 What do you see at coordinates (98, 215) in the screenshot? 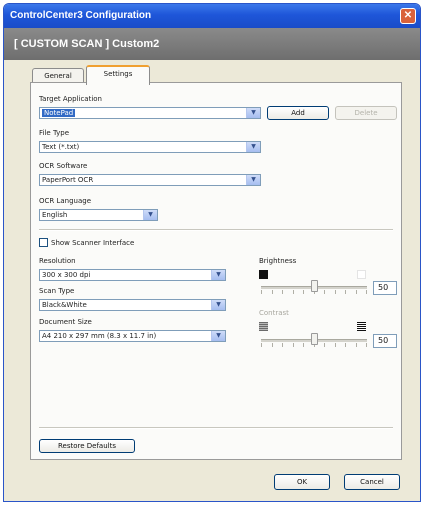
I see `ocr-language-select: English ▼` at bounding box center [98, 215].